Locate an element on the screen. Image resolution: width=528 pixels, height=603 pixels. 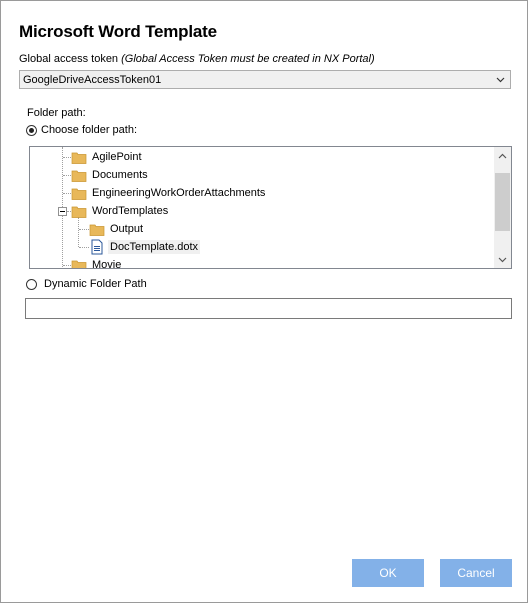
choose-folder-option: Choose folder path: is located at coordinates (81, 130).